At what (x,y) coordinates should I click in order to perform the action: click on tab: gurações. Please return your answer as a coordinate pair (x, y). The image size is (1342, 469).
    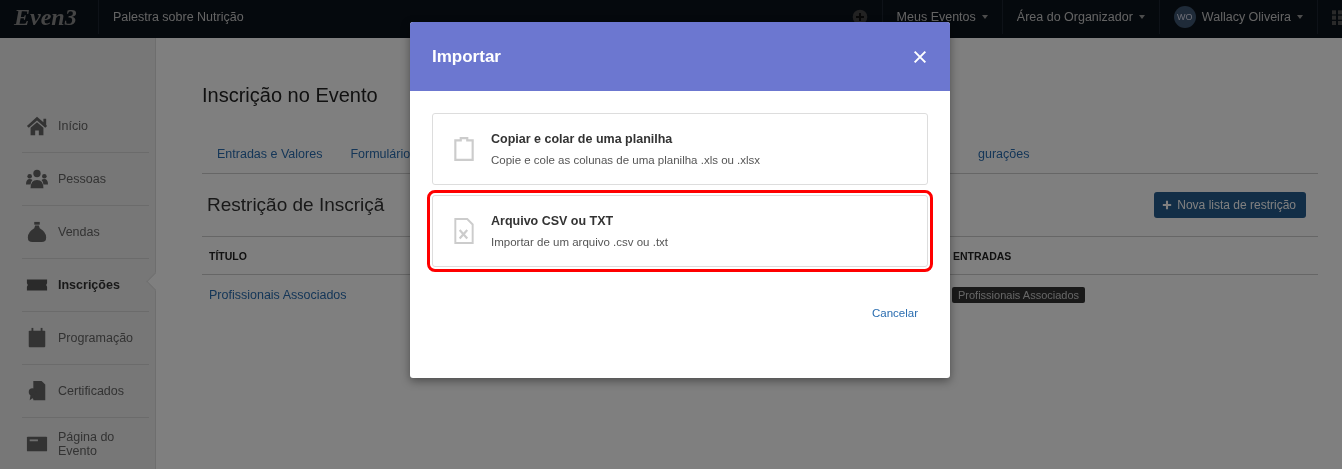
    Looking at the image, I should click on (1004, 154).